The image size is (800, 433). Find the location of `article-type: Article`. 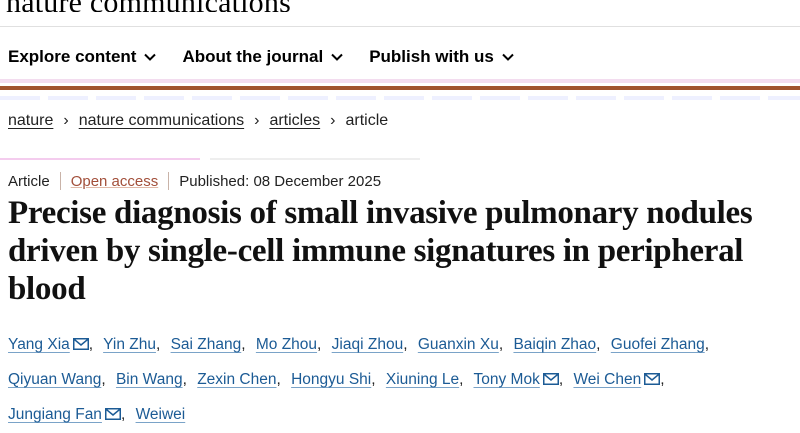

article-type: Article is located at coordinates (29, 181).